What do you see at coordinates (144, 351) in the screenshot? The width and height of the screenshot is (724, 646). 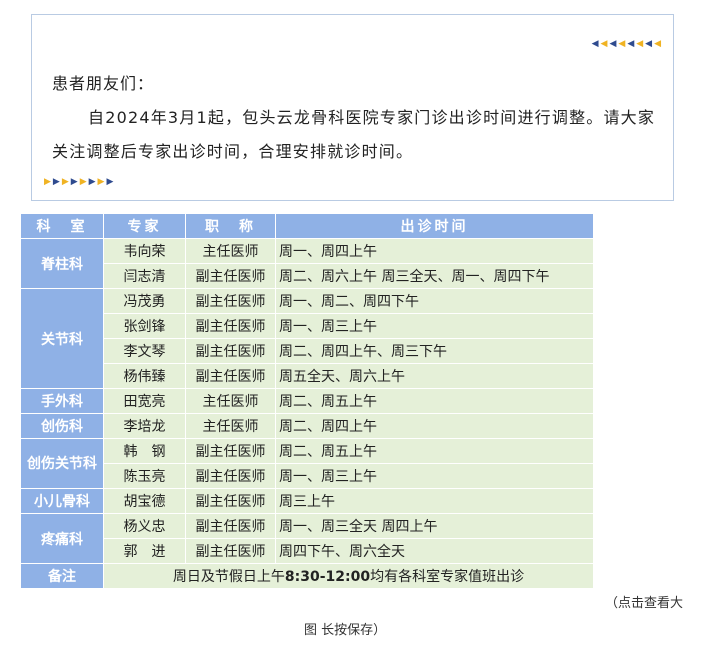 I see `expert-name: 李文琴` at bounding box center [144, 351].